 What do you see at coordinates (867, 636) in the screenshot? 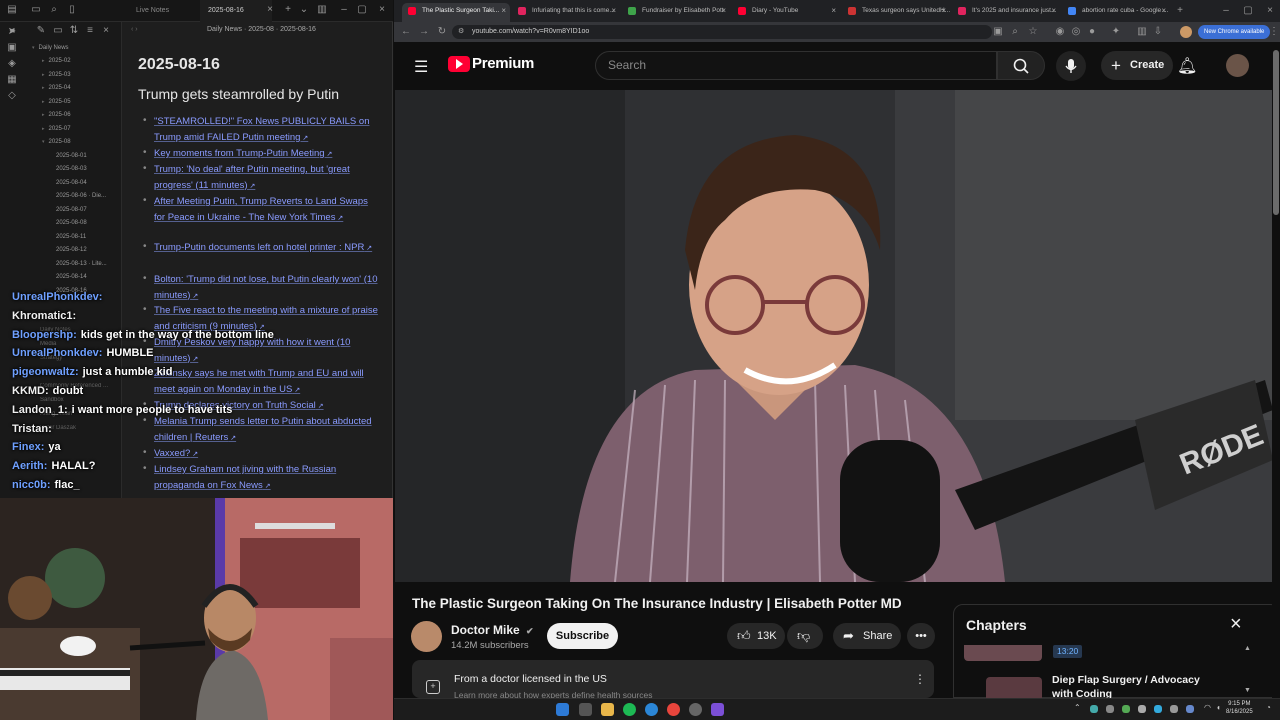
I see `share-button: ➦ Share` at bounding box center [867, 636].